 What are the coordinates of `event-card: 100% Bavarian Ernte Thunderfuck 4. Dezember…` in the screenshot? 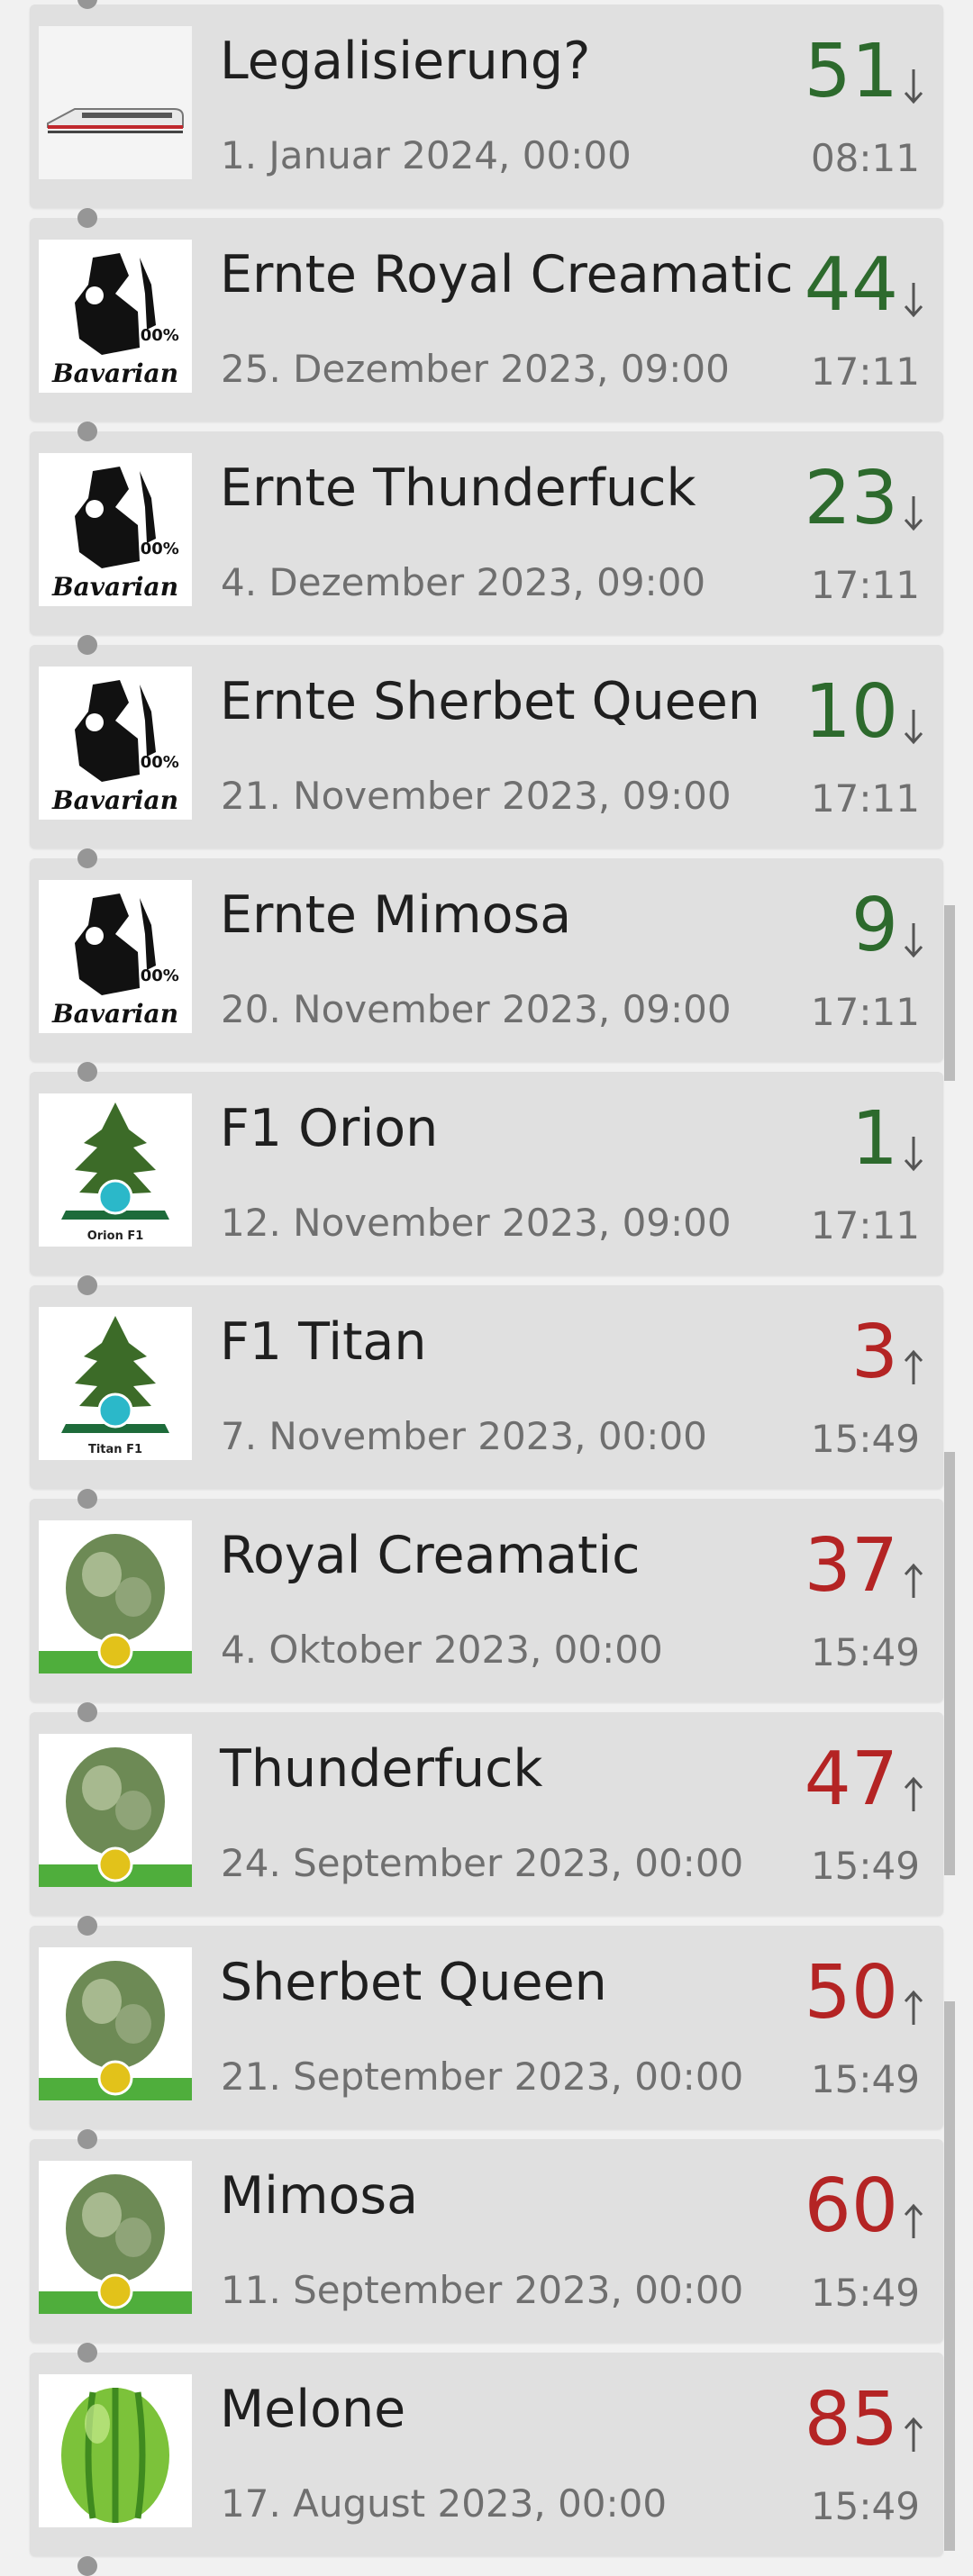 It's located at (486, 533).